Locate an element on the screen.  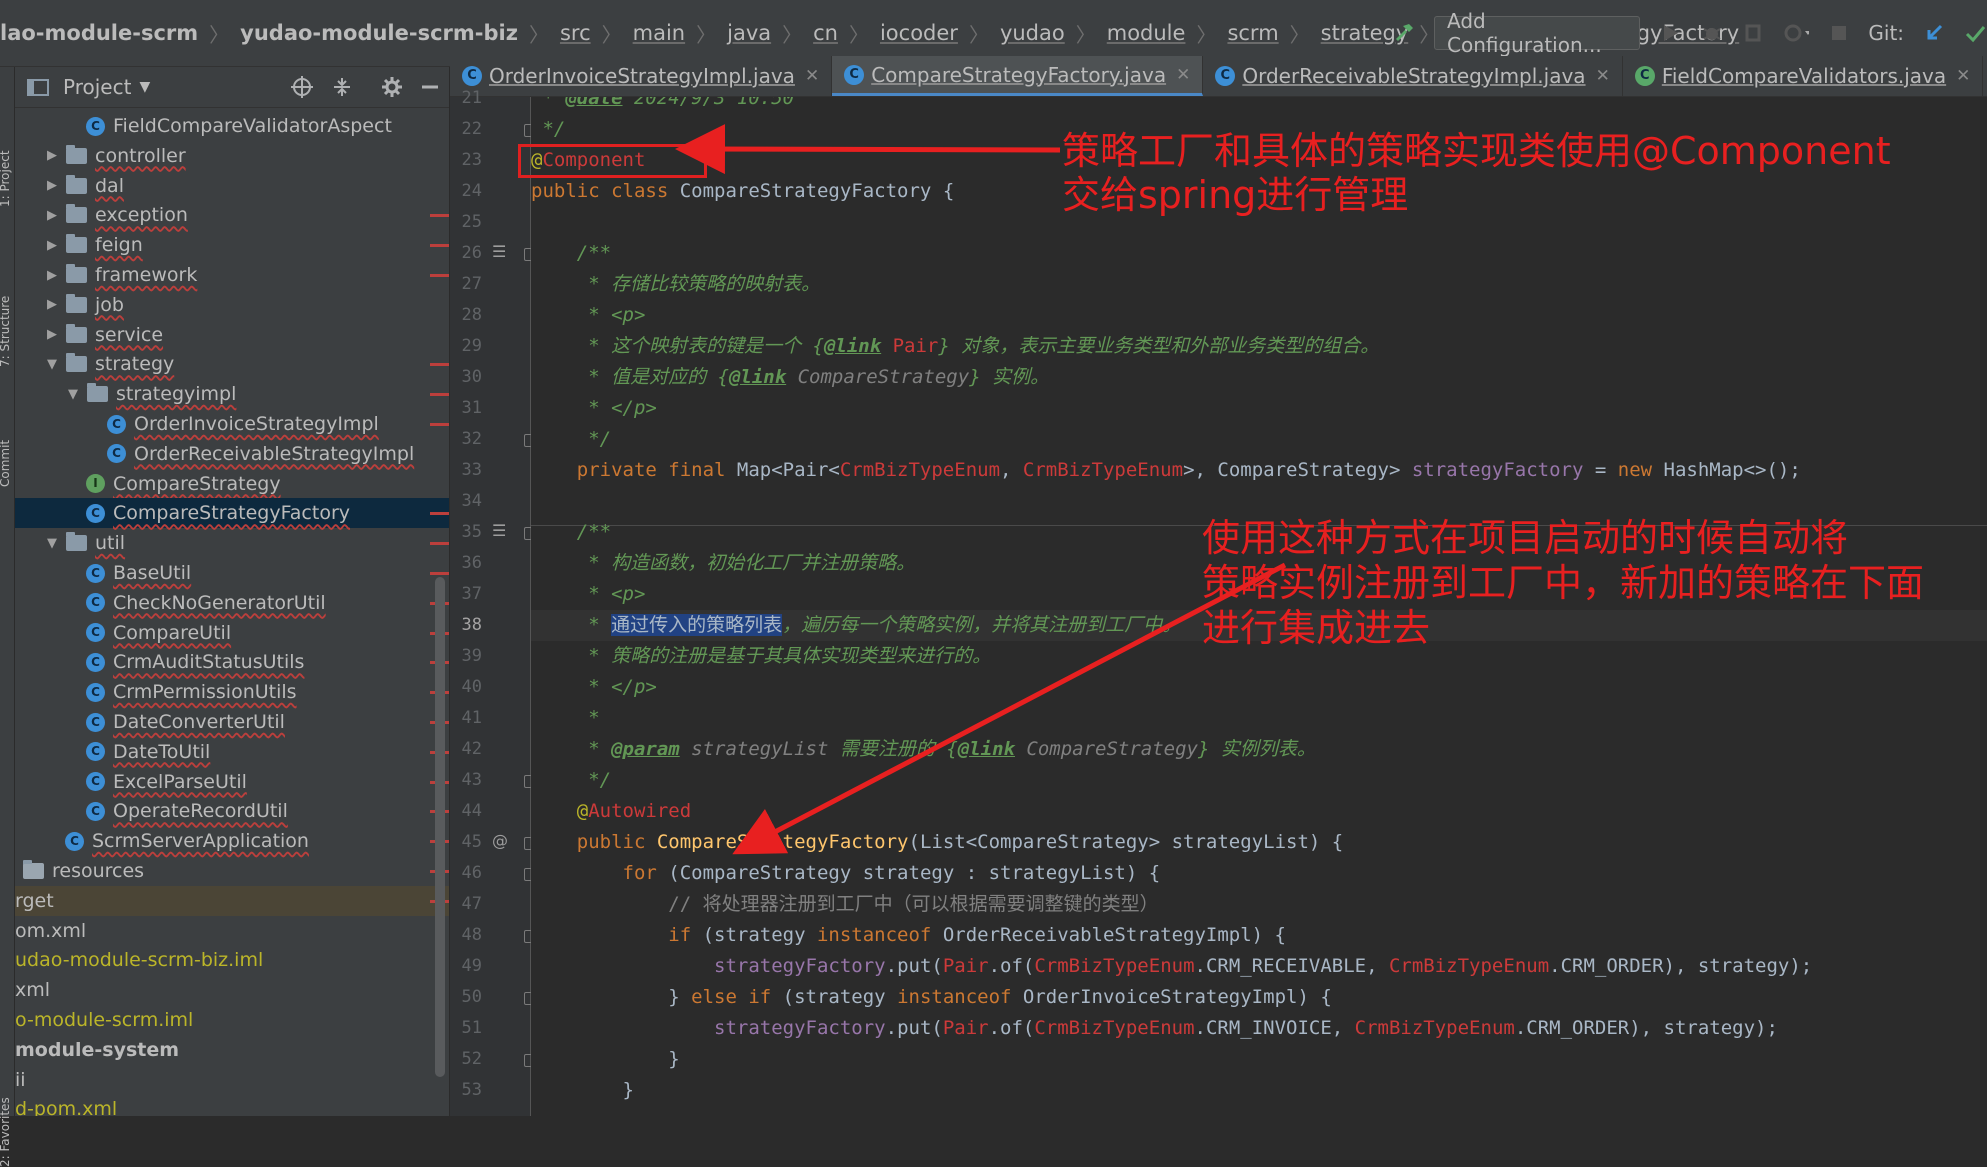
arrow-to-constructor is located at coordinates (1009, 708).